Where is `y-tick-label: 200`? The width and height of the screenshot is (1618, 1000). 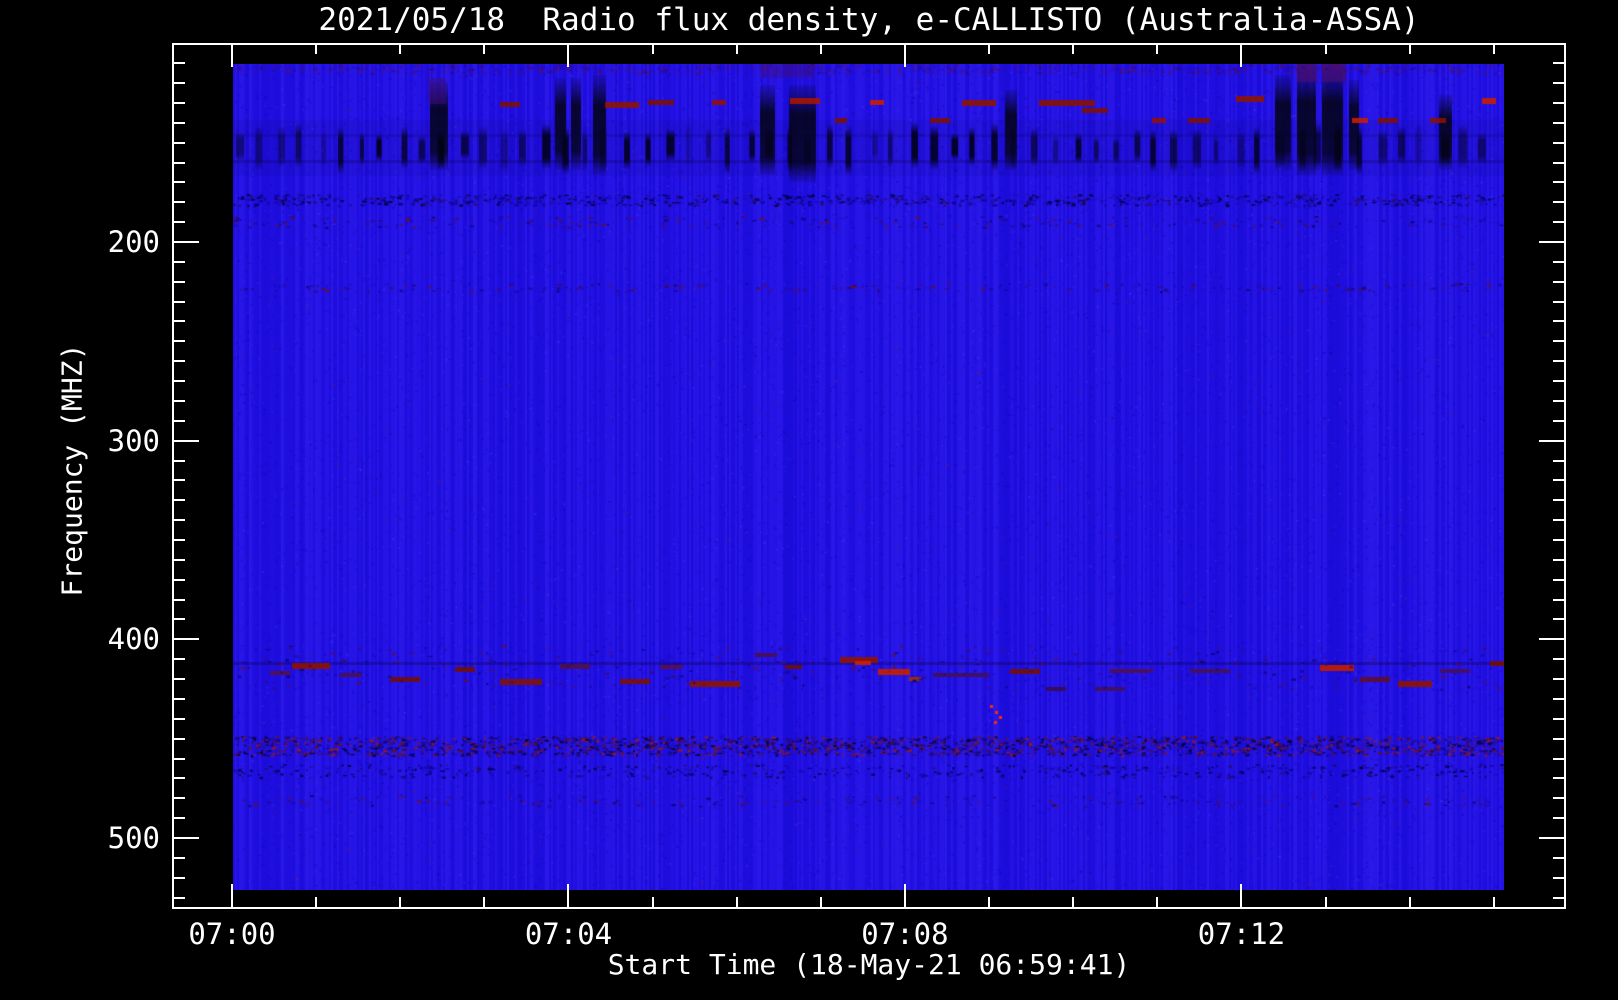 y-tick-label: 200 is located at coordinates (133, 242).